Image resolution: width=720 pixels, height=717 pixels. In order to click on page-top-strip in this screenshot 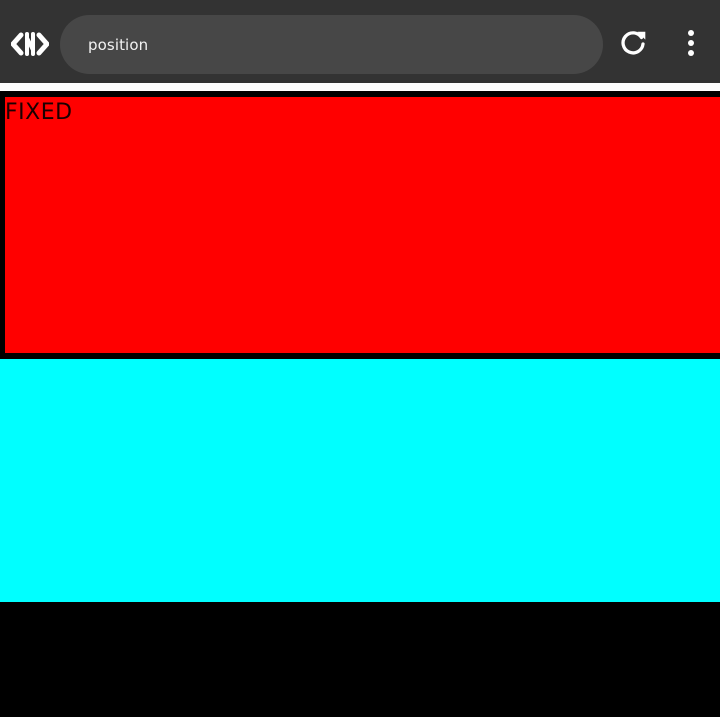, I will do `click(360, 87)`.